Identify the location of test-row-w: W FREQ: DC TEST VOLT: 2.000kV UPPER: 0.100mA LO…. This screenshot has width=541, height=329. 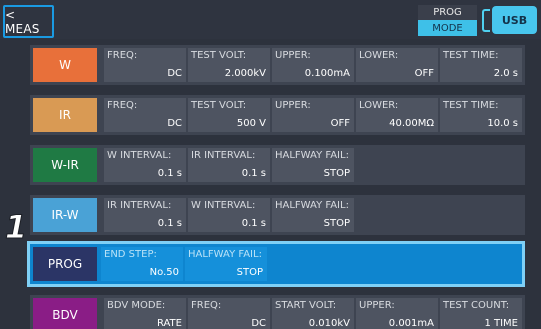
(277, 65).